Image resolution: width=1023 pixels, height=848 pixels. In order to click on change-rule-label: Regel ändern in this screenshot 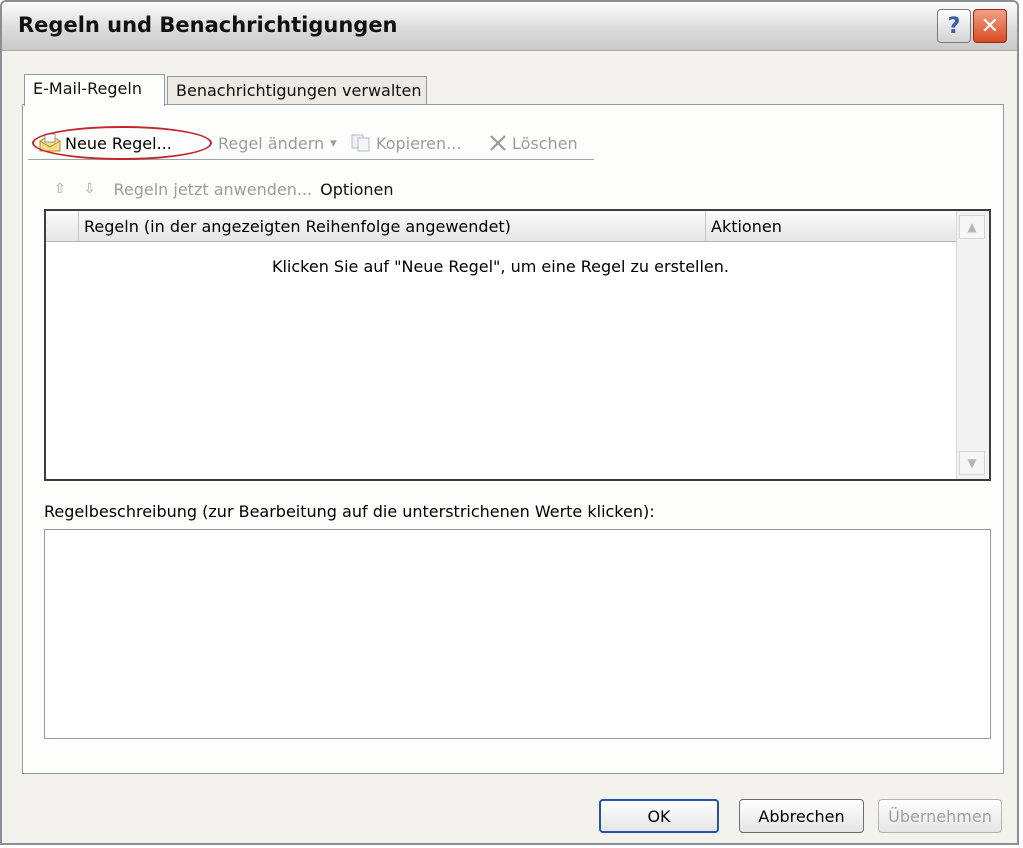, I will do `click(271, 143)`.